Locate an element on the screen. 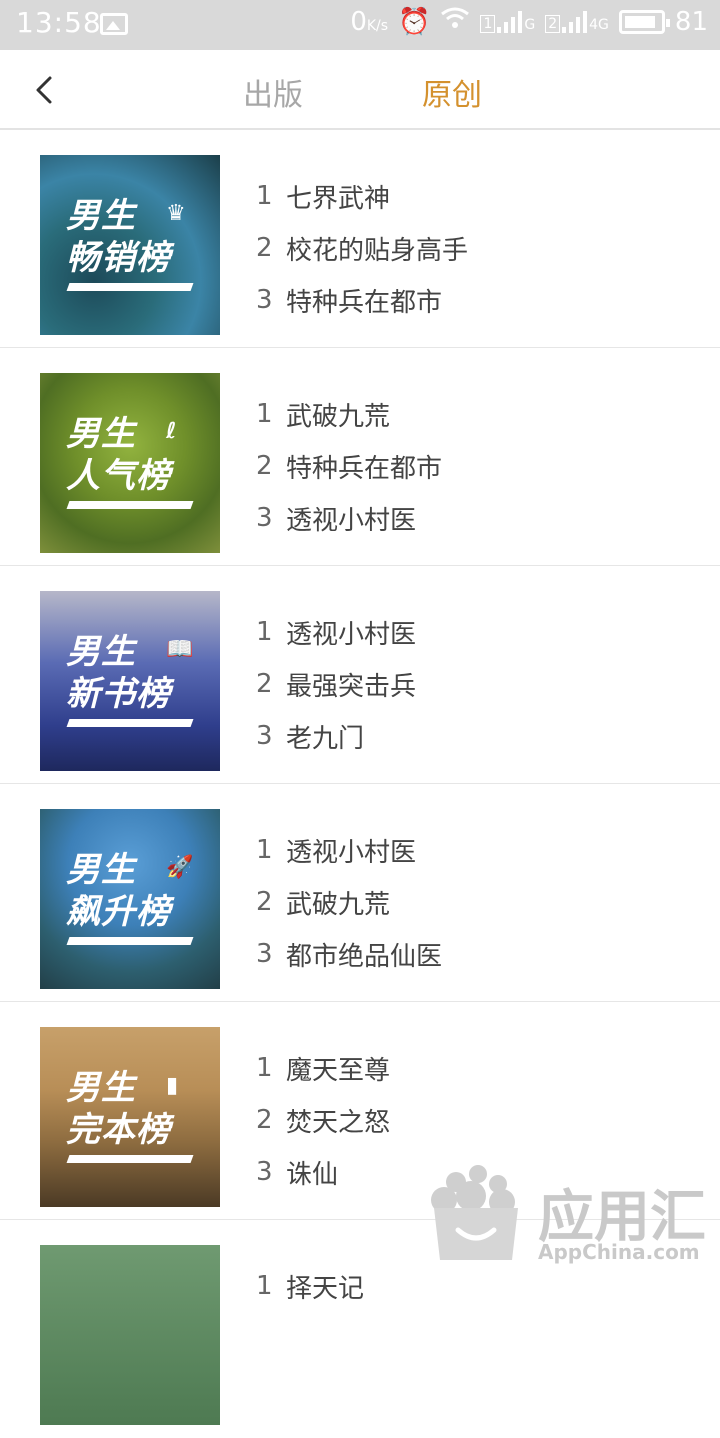 The image size is (720, 1438). book-item: 1 武破九荒 is located at coordinates (349, 414).